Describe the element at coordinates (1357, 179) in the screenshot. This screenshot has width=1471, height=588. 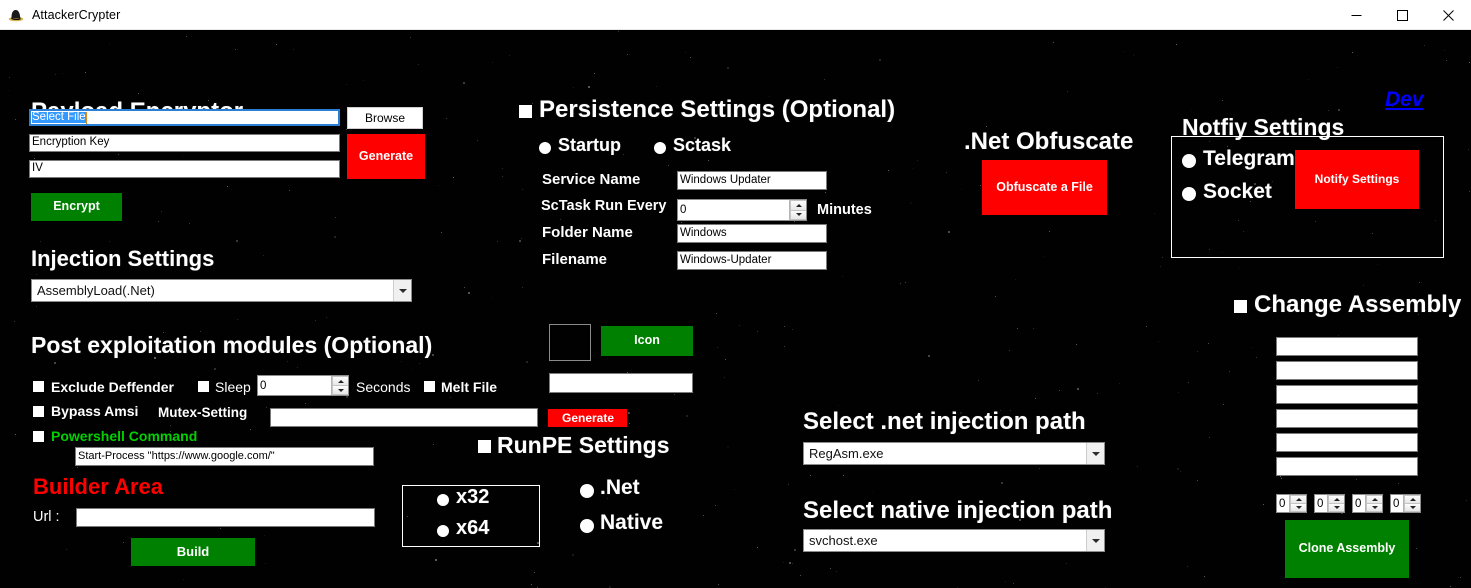
I see `notify-settings-button: Notify Settings` at that location.